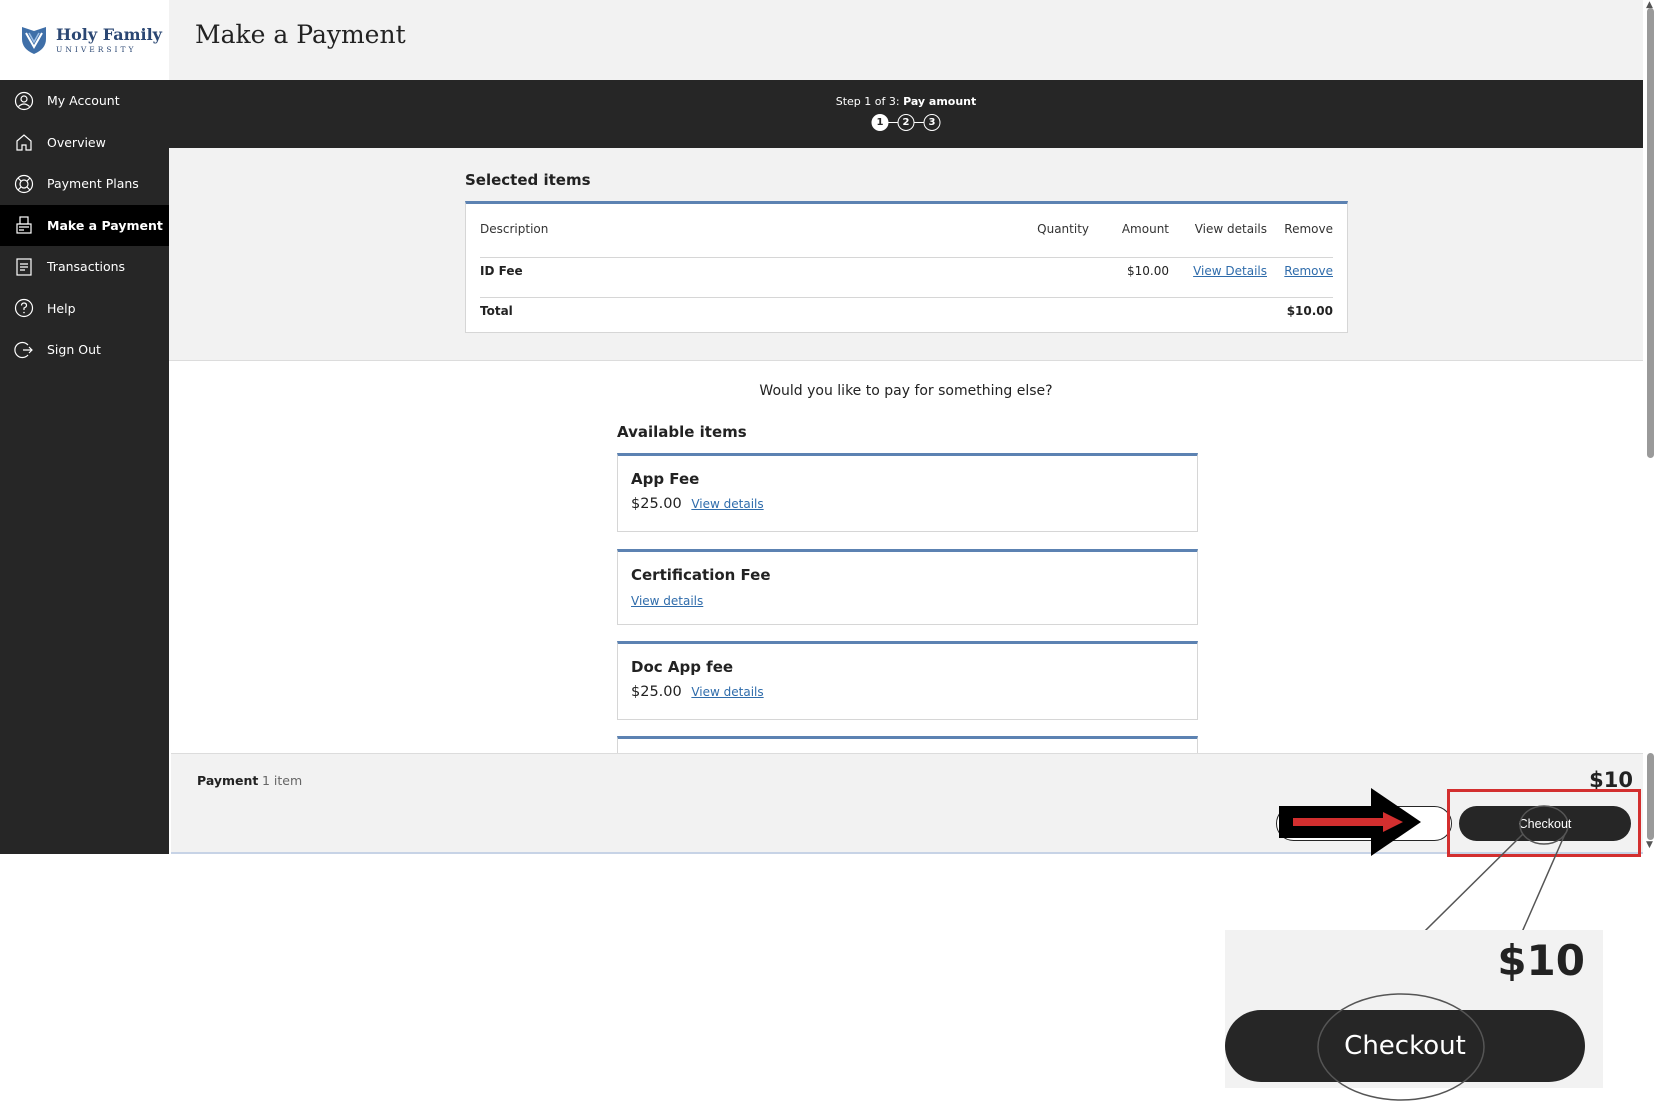 Image resolution: width=1672 pixels, height=1114 pixels. Describe the element at coordinates (105, 225) in the screenshot. I see `sidebar-item-label: Make a Payment` at that location.